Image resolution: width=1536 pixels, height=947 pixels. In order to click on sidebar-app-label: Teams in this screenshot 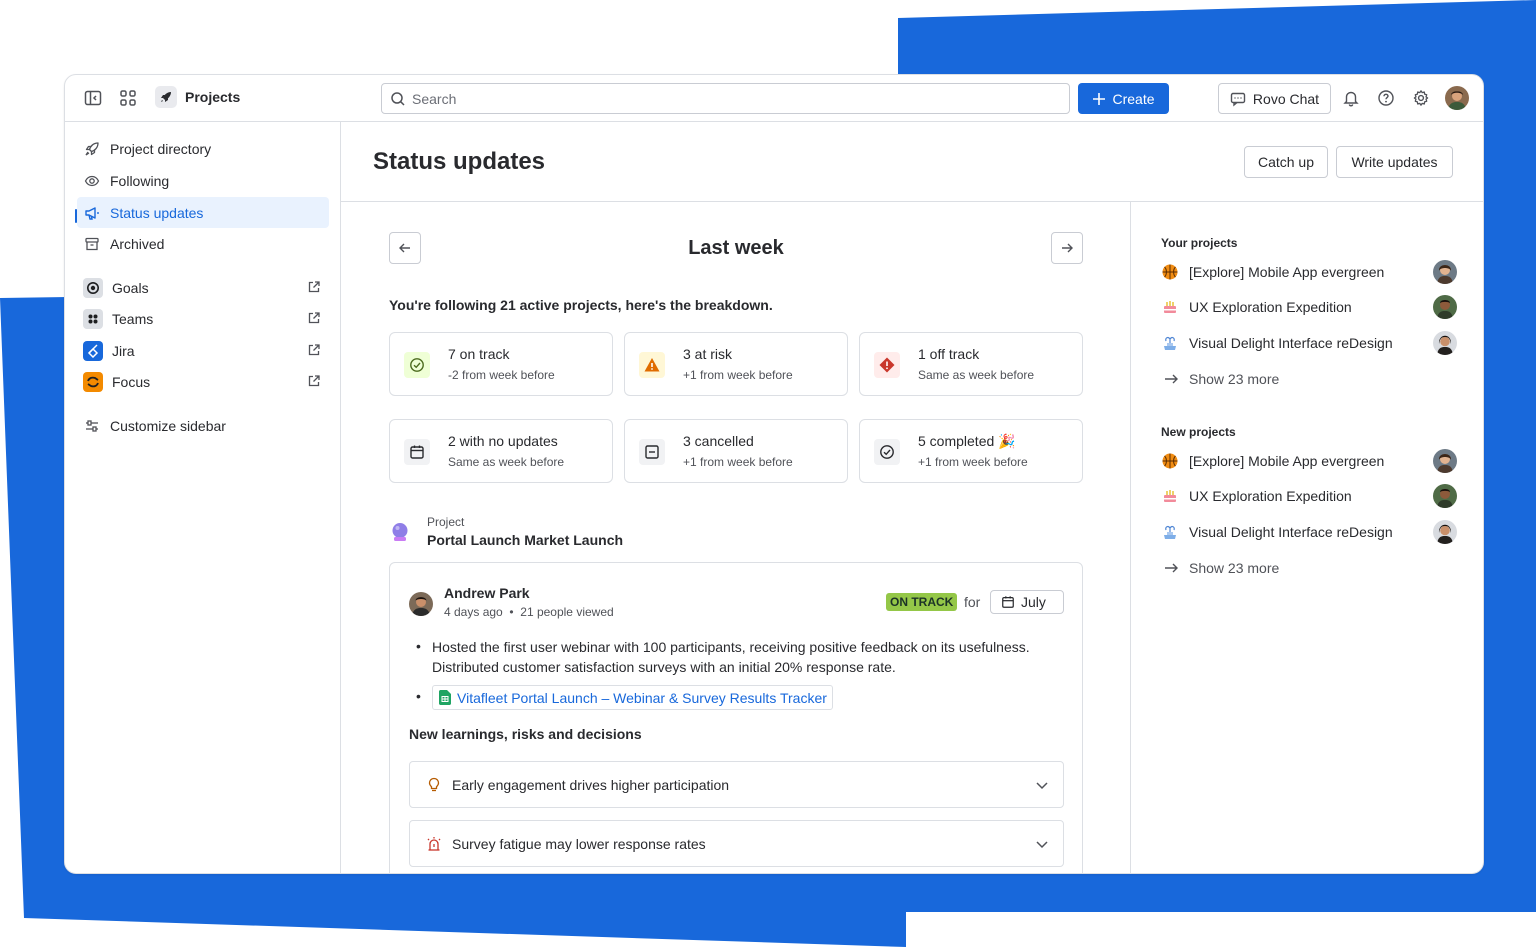, I will do `click(133, 318)`.